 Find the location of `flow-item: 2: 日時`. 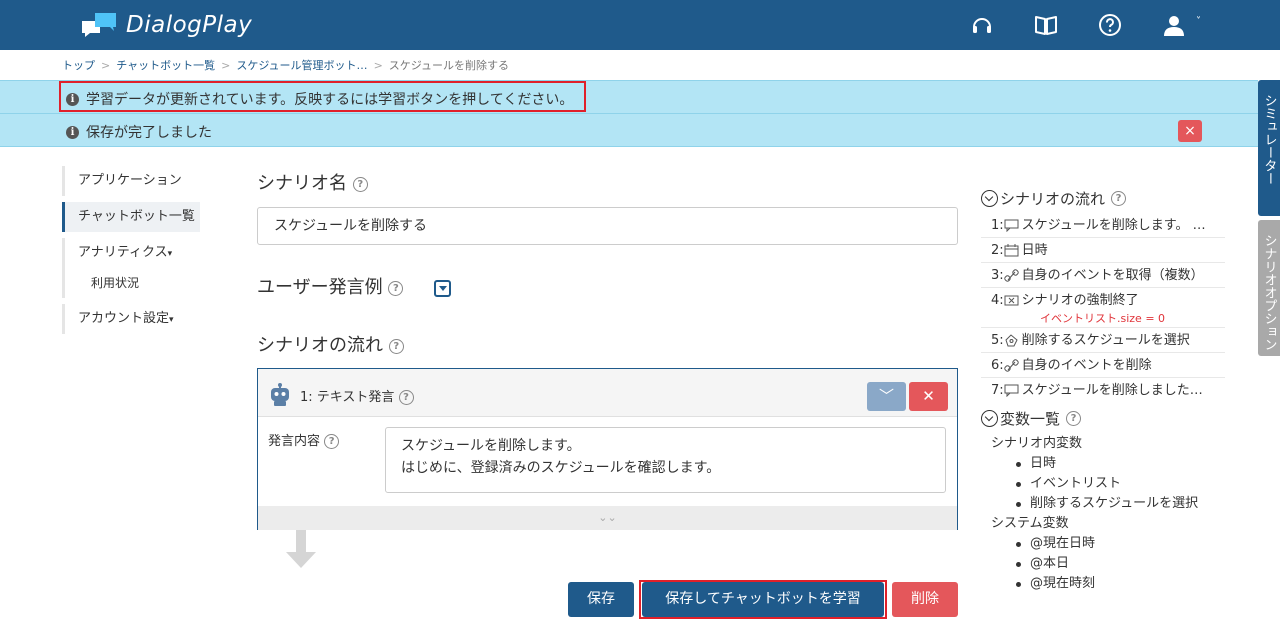

flow-item: 2: 日時 is located at coordinates (1103, 250).